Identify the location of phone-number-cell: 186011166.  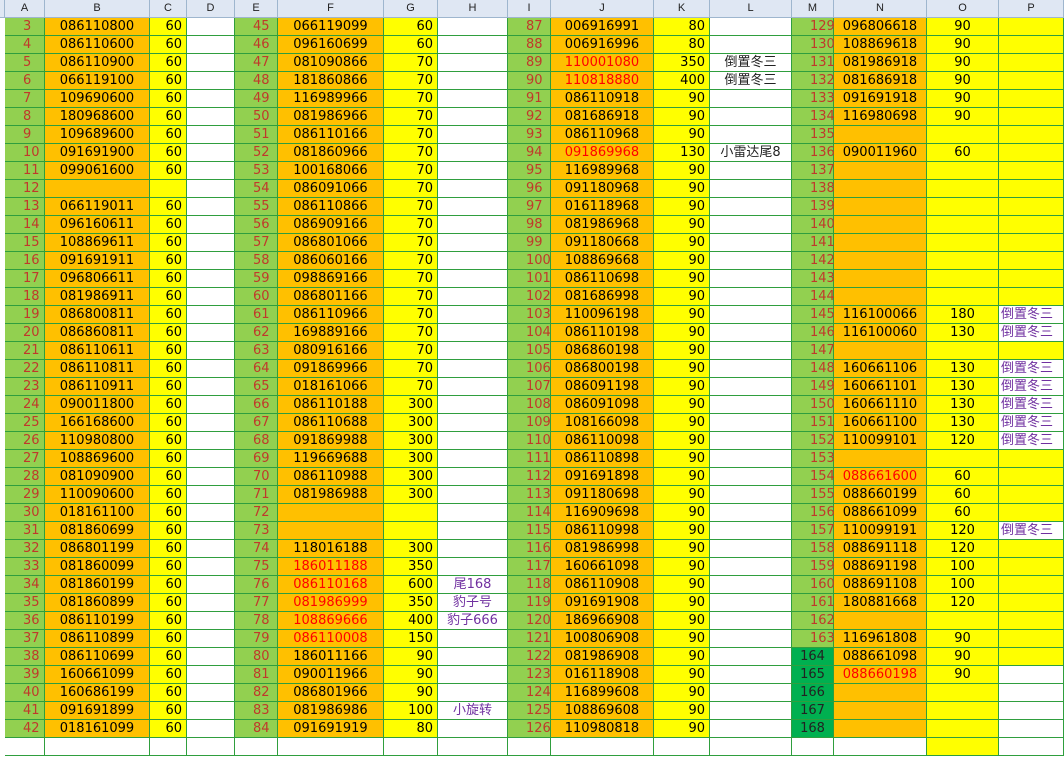
(331, 657).